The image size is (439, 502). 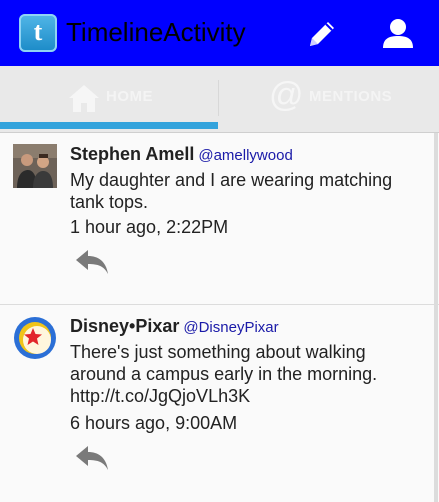 What do you see at coordinates (436, 317) in the screenshot?
I see `scrollbar` at bounding box center [436, 317].